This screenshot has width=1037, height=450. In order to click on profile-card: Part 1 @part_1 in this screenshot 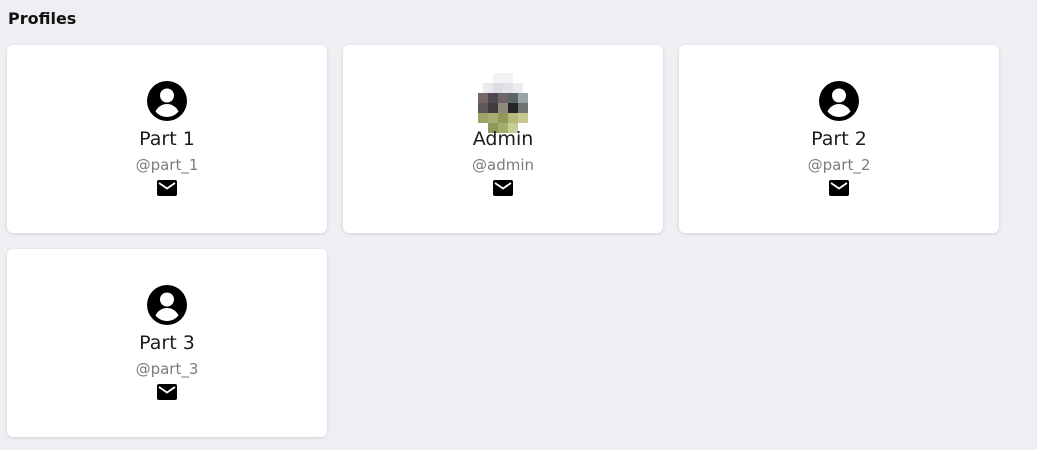, I will do `click(167, 139)`.